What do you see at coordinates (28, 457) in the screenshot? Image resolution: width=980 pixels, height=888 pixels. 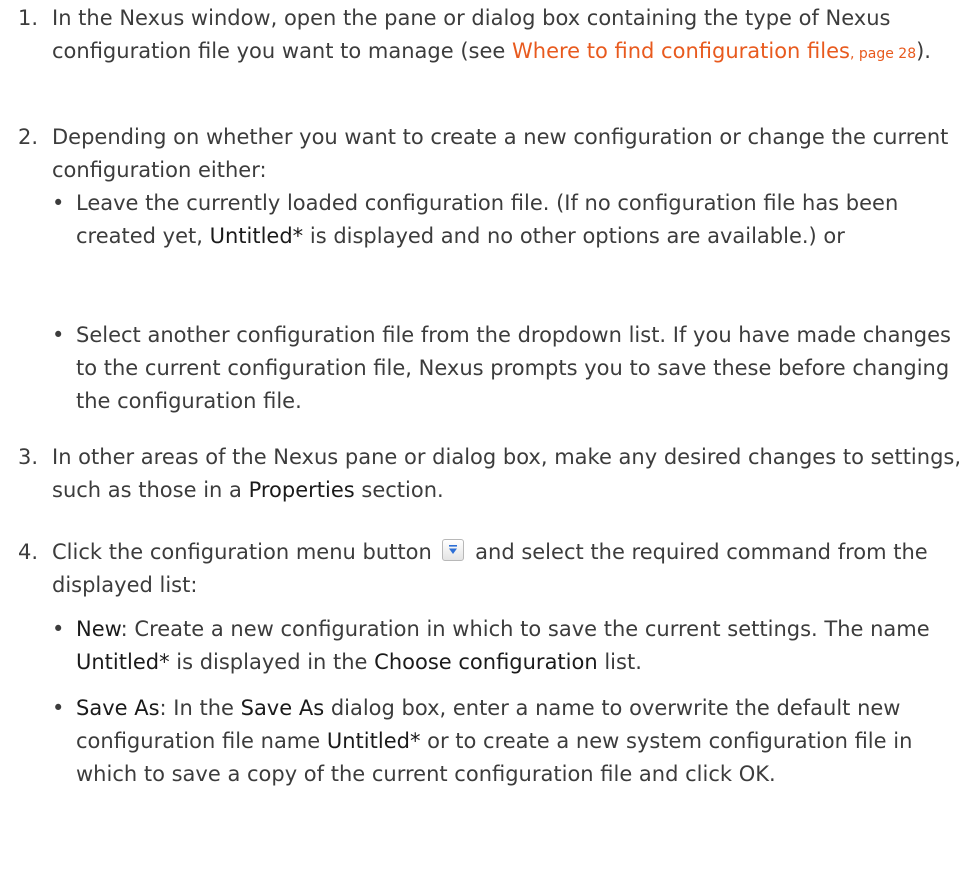 I see `step-number: 3.` at bounding box center [28, 457].